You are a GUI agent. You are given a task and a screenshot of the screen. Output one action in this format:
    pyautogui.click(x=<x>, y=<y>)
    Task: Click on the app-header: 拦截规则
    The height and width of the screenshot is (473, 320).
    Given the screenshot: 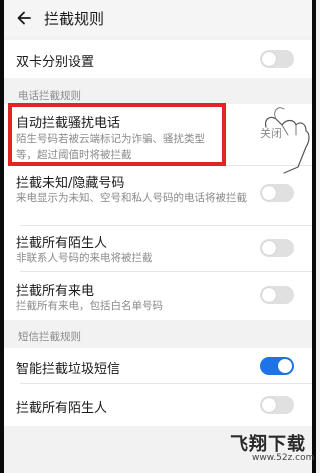 What is the action you would take?
    pyautogui.click(x=158, y=18)
    